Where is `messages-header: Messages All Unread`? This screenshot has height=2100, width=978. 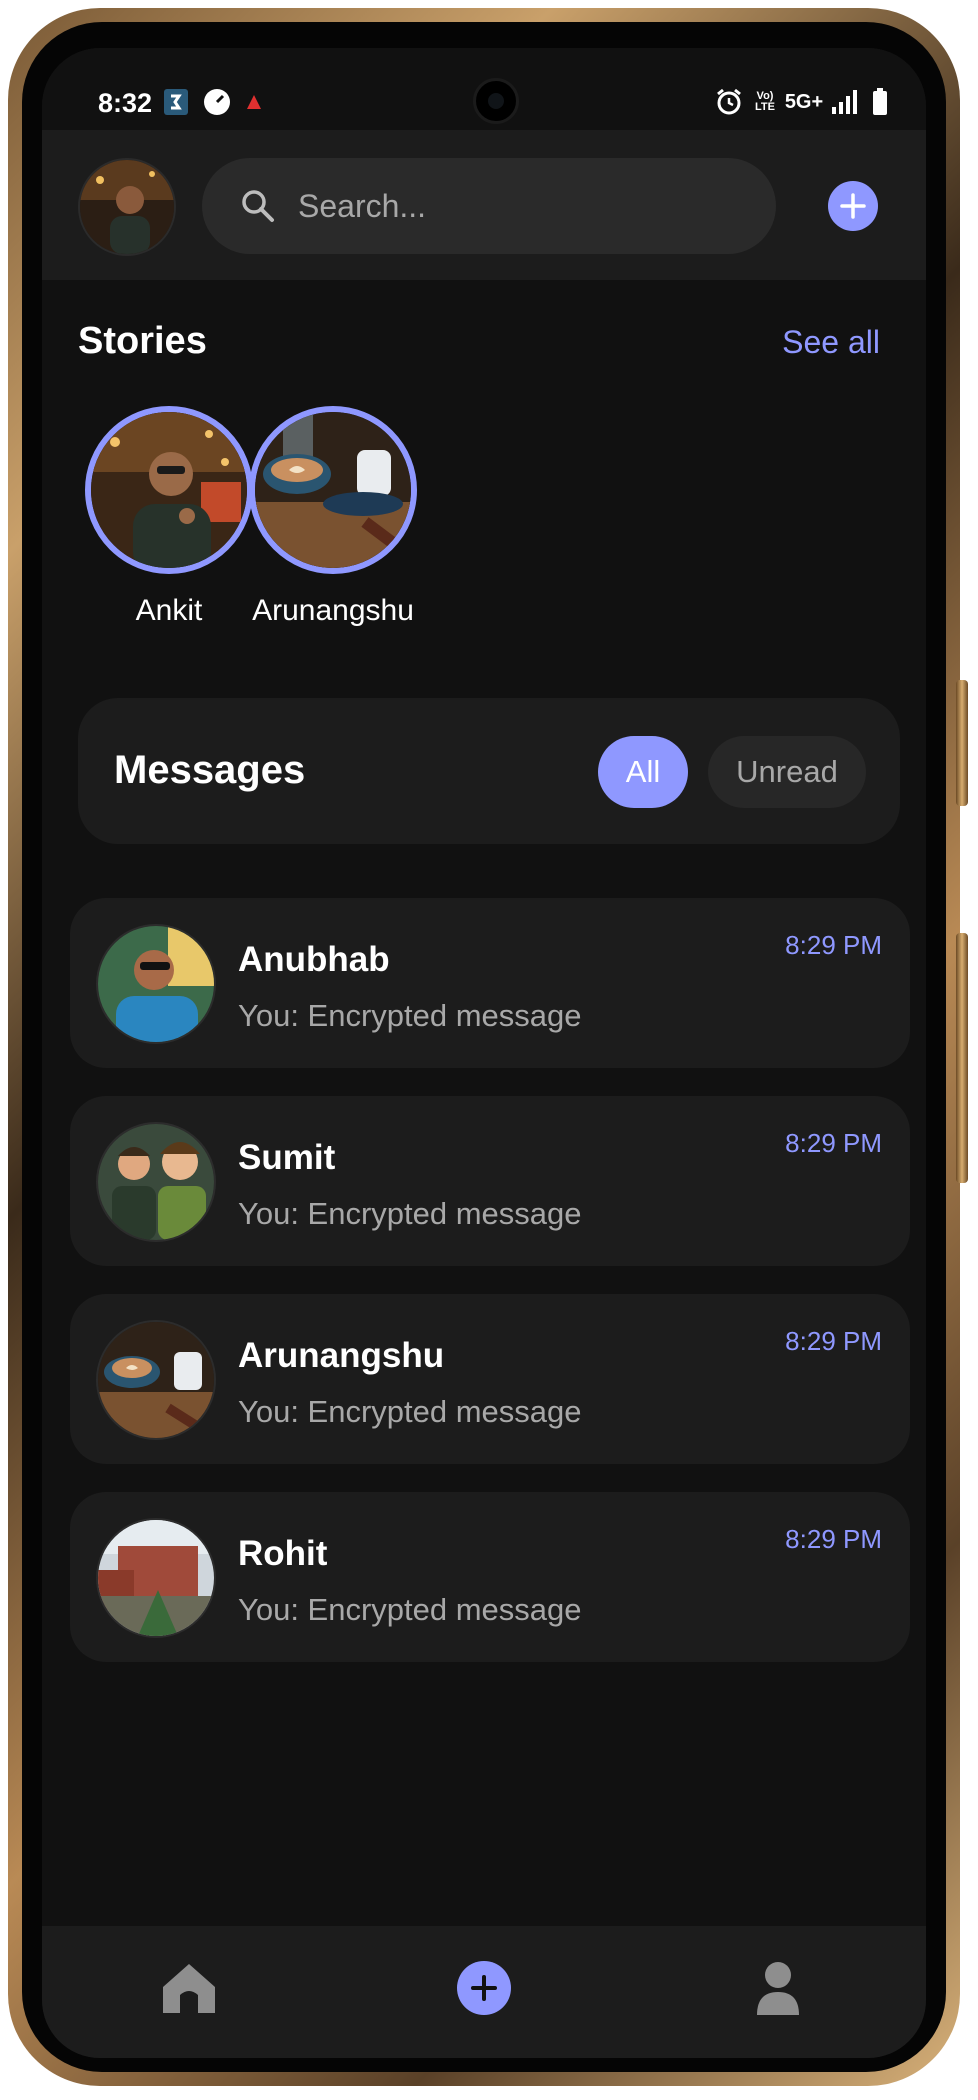 messages-header: Messages All Unread is located at coordinates (489, 771).